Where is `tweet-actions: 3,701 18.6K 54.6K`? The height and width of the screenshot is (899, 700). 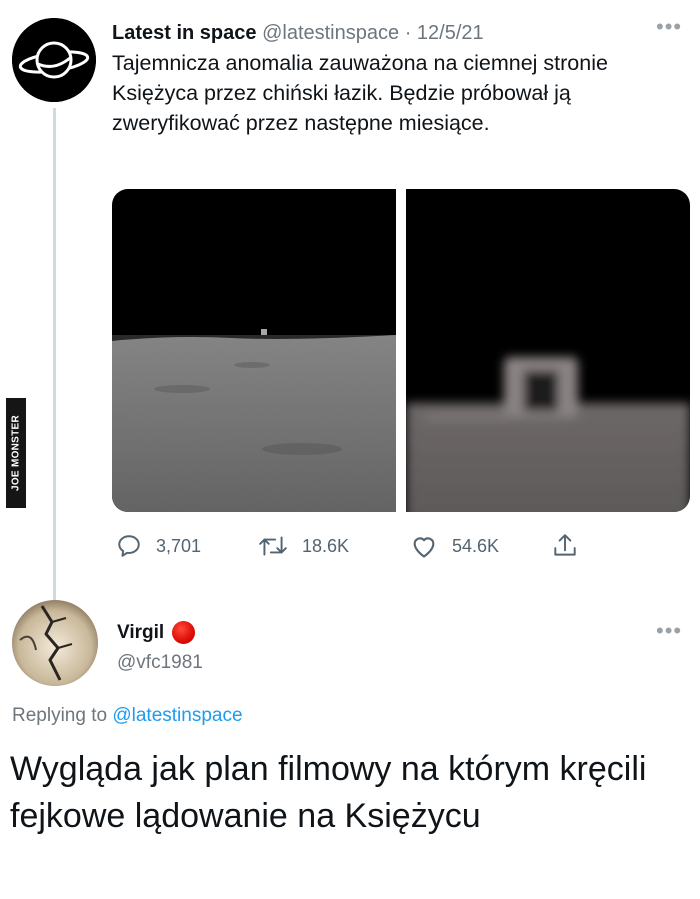 tweet-actions: 3,701 18.6K 54.6K is located at coordinates (372, 546).